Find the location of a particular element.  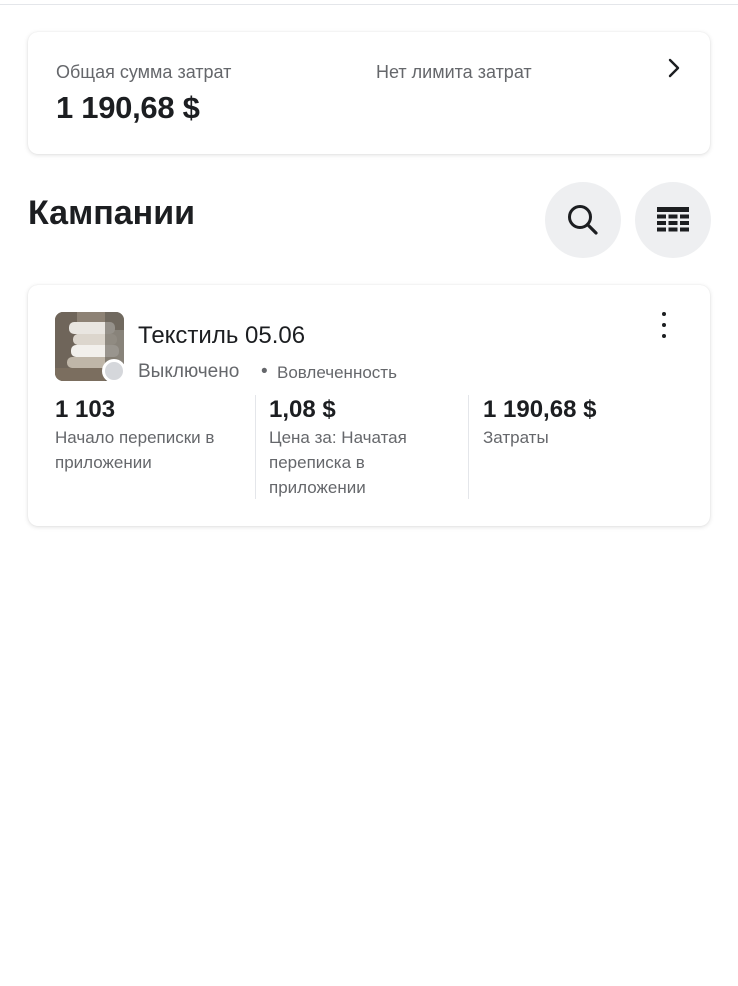

columns-table-button is located at coordinates (673, 220).